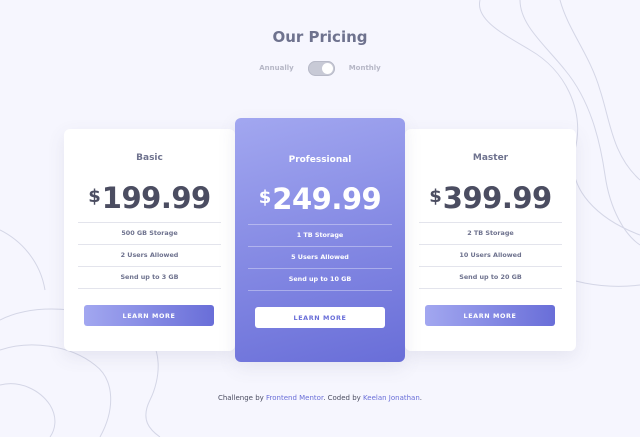 Image resolution: width=640 pixels, height=437 pixels. I want to click on plan-price: $249.99, so click(320, 199).